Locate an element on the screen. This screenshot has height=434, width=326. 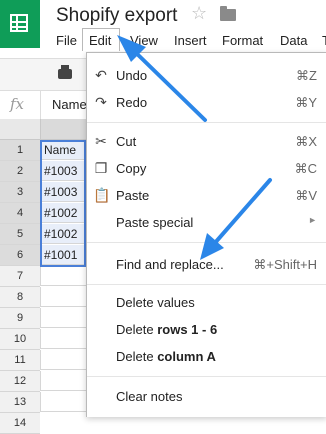
formula-input: Name is located at coordinates (69, 104).